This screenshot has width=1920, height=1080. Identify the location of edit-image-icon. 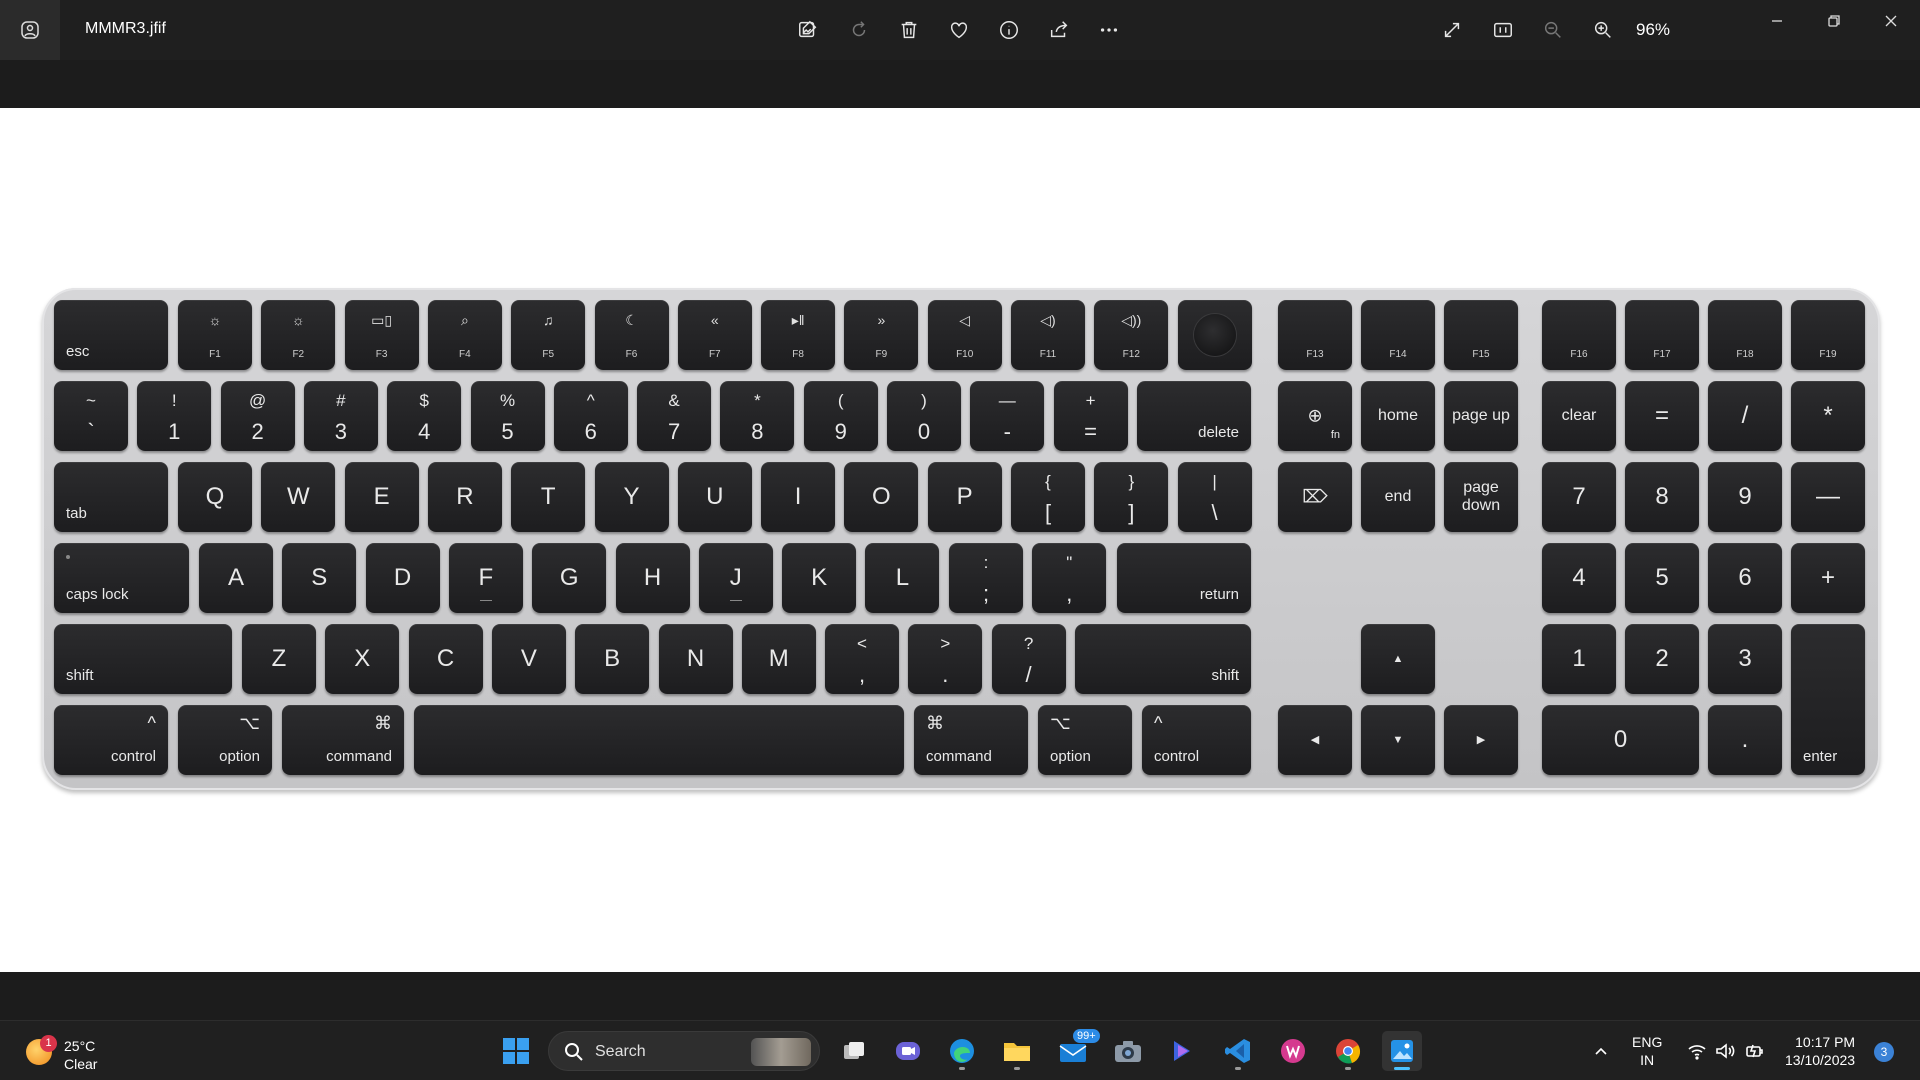
(808, 30).